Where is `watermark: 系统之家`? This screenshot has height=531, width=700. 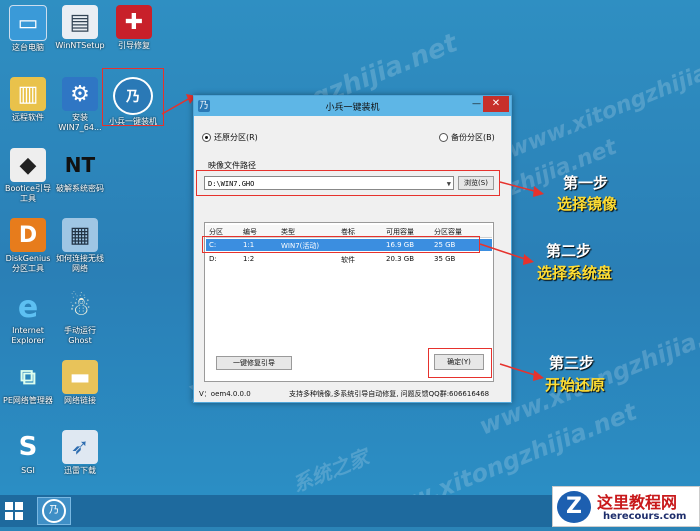
watermark: 系统之家 is located at coordinates (330, 471).